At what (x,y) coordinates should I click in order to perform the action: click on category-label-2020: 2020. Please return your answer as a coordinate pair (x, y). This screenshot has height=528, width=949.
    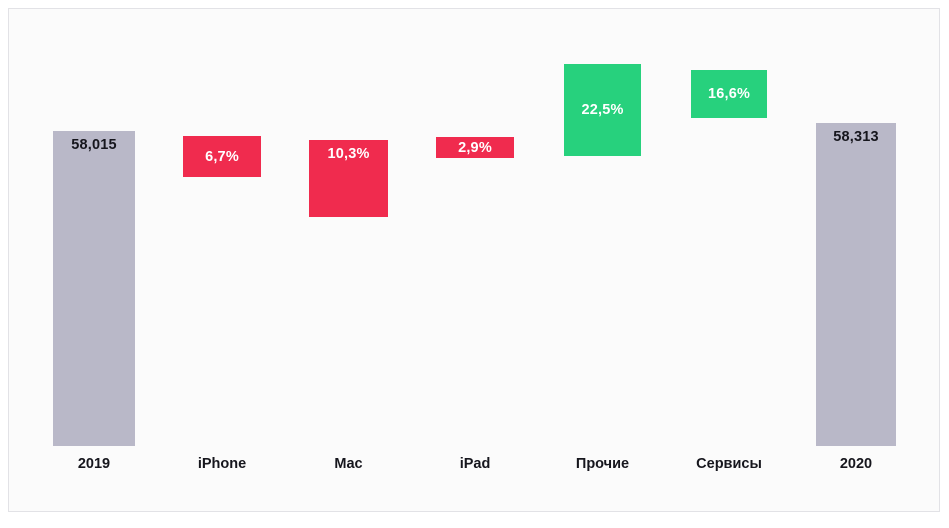
    Looking at the image, I should click on (856, 464).